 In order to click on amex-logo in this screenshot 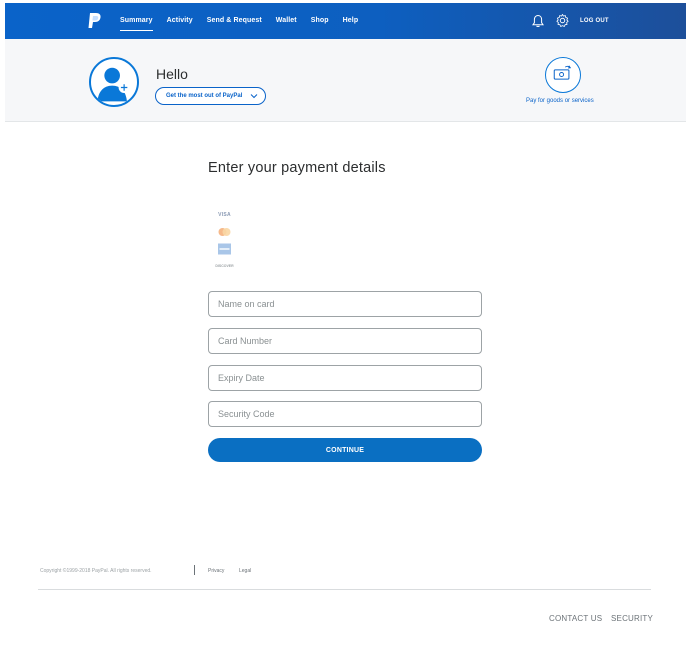, I will do `click(224, 249)`.